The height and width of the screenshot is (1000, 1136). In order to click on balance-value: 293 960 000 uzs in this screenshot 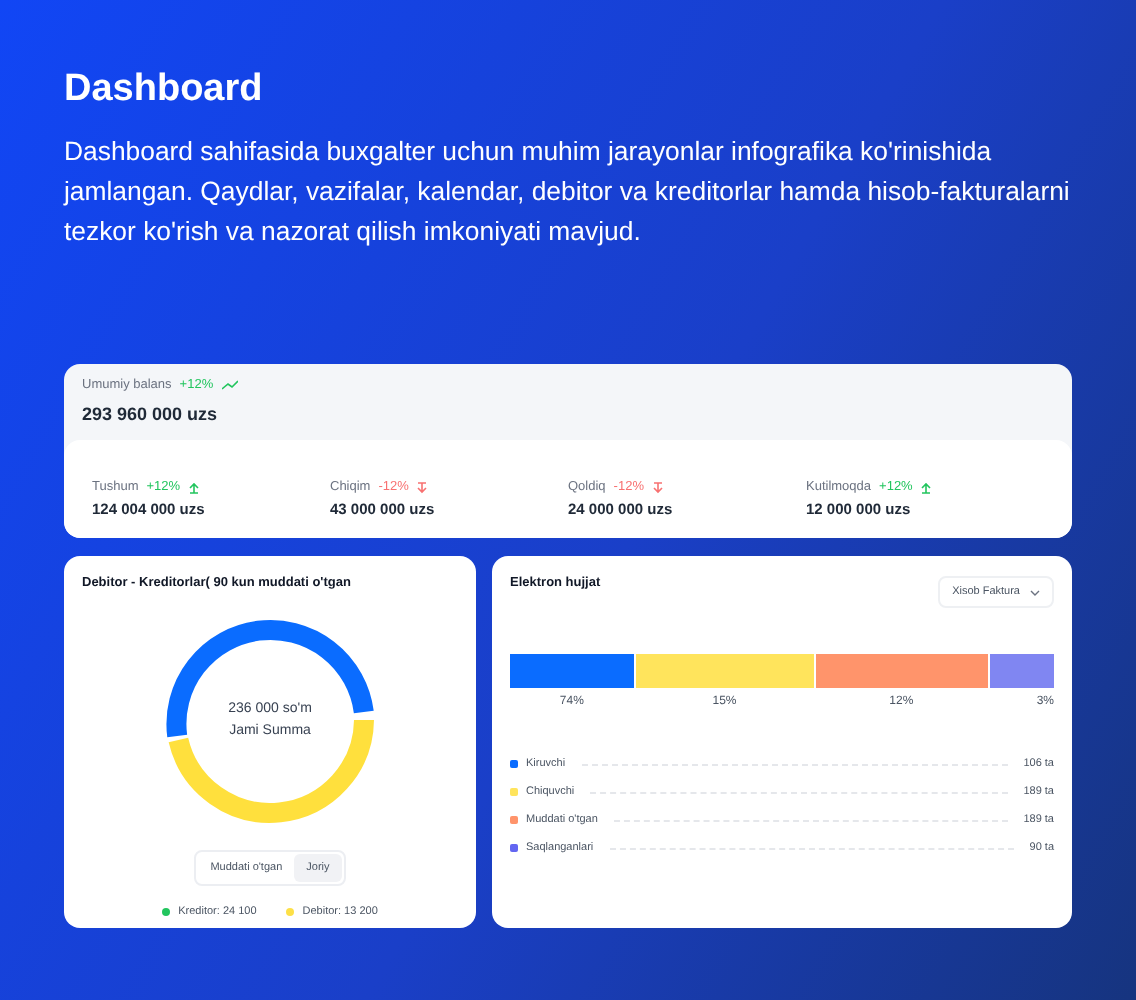, I will do `click(151, 414)`.